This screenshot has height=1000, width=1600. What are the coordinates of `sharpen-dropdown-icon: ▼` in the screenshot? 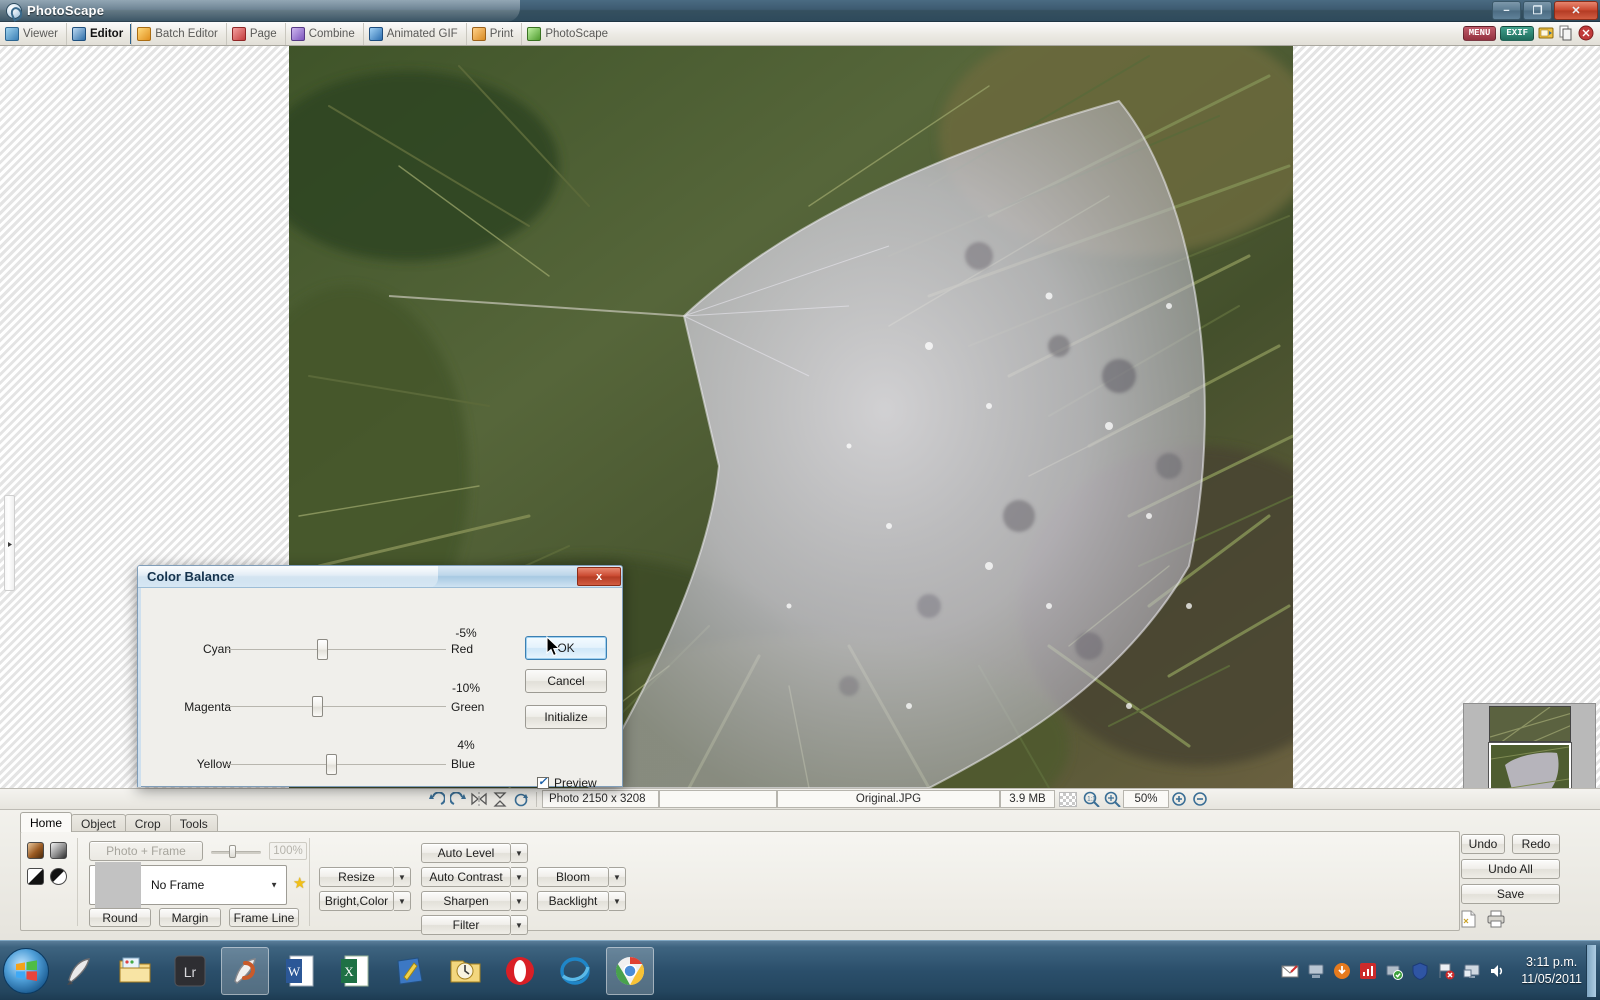 It's located at (519, 901).